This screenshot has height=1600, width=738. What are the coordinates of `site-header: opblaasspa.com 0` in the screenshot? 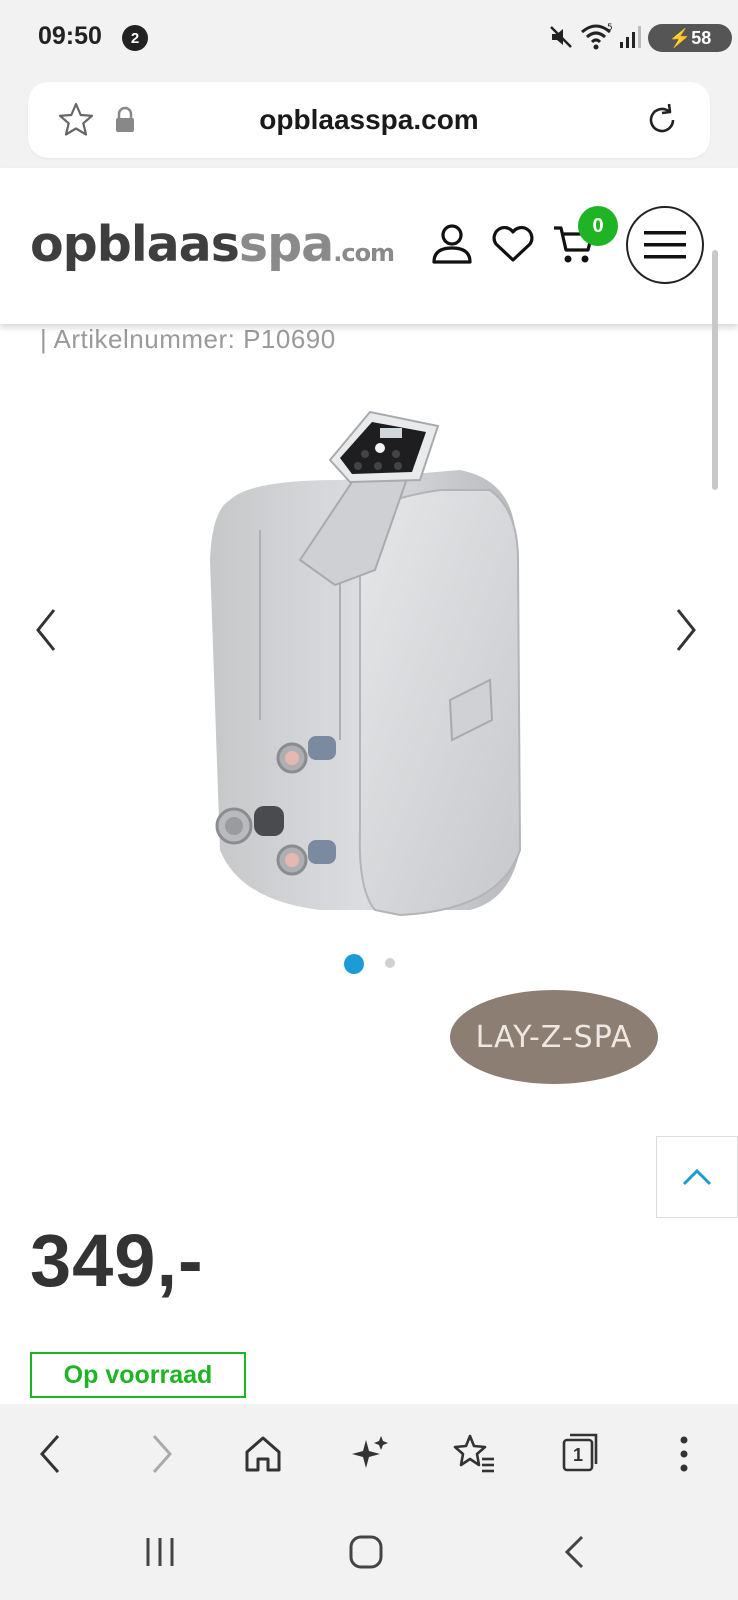 It's located at (369, 246).